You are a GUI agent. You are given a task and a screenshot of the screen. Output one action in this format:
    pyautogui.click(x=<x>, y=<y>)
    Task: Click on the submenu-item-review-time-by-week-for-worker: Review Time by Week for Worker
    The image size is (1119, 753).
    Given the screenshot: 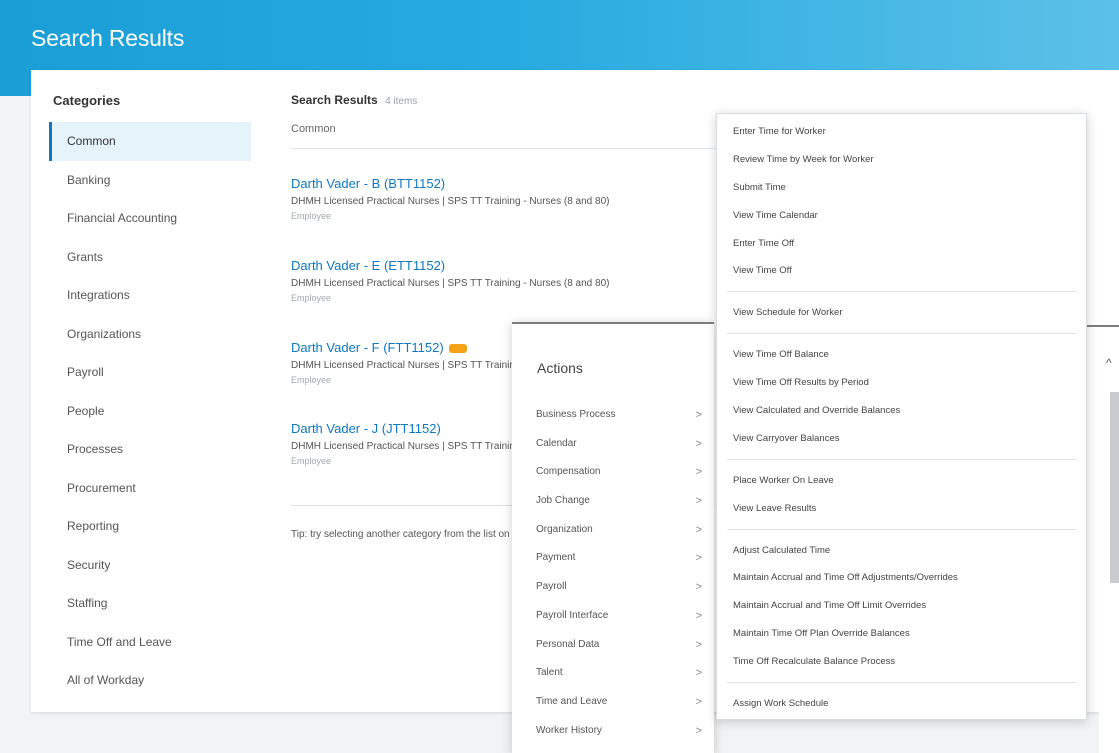 What is the action you would take?
    pyautogui.click(x=901, y=160)
    